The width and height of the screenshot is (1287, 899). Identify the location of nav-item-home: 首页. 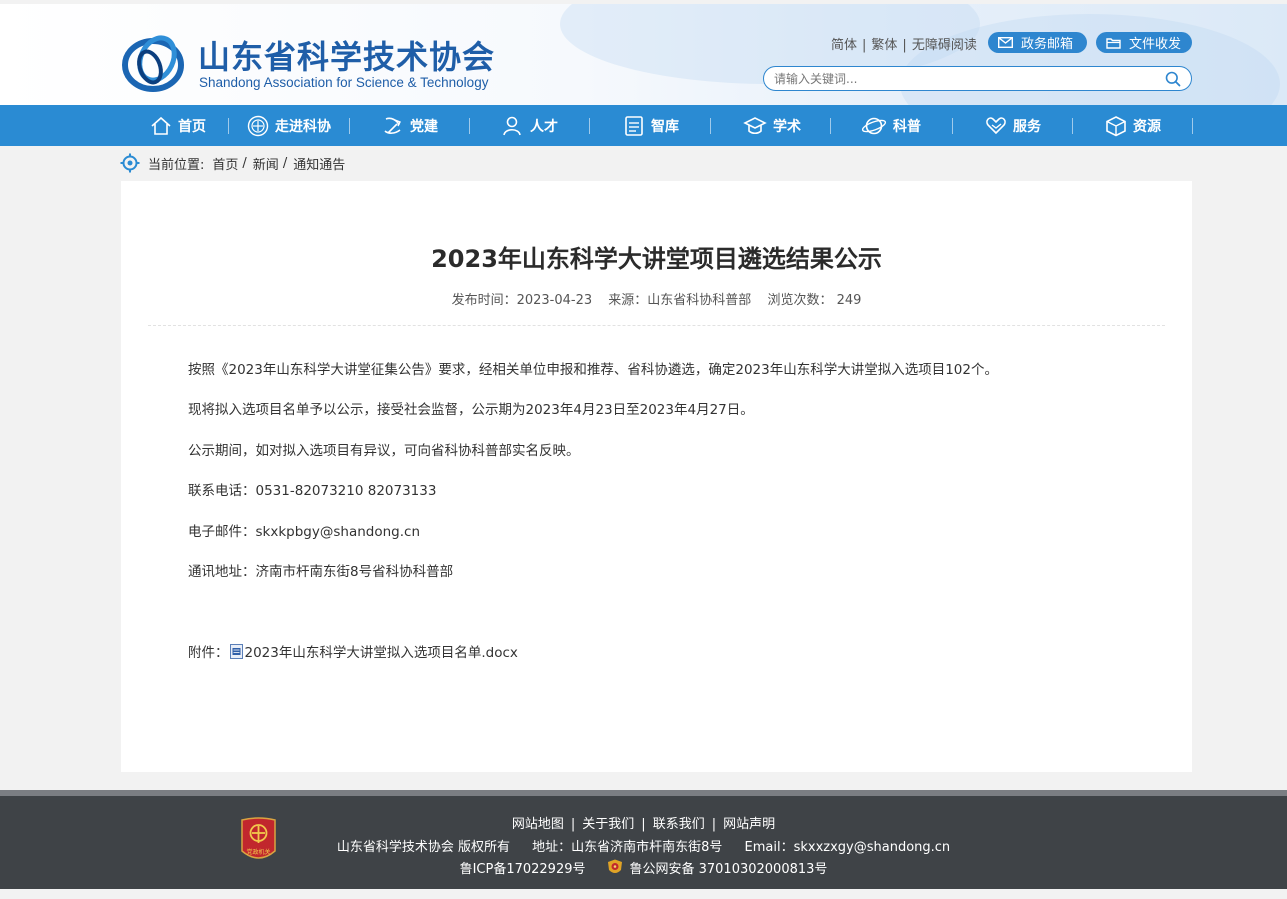
(178, 125).